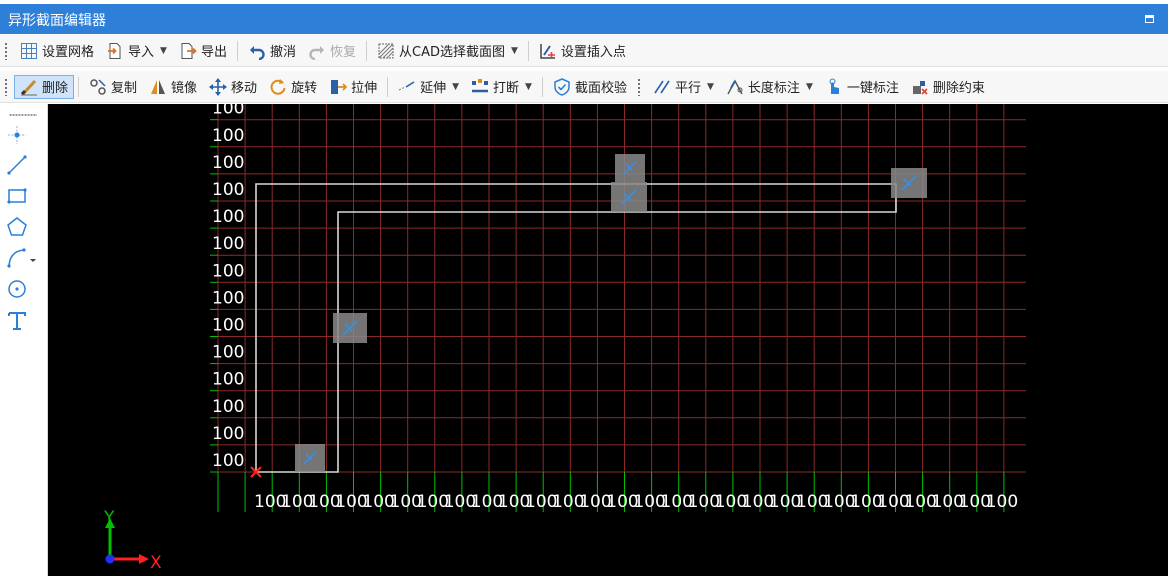  Describe the element at coordinates (548, 51) in the screenshot. I see `insert-point-icon` at that location.